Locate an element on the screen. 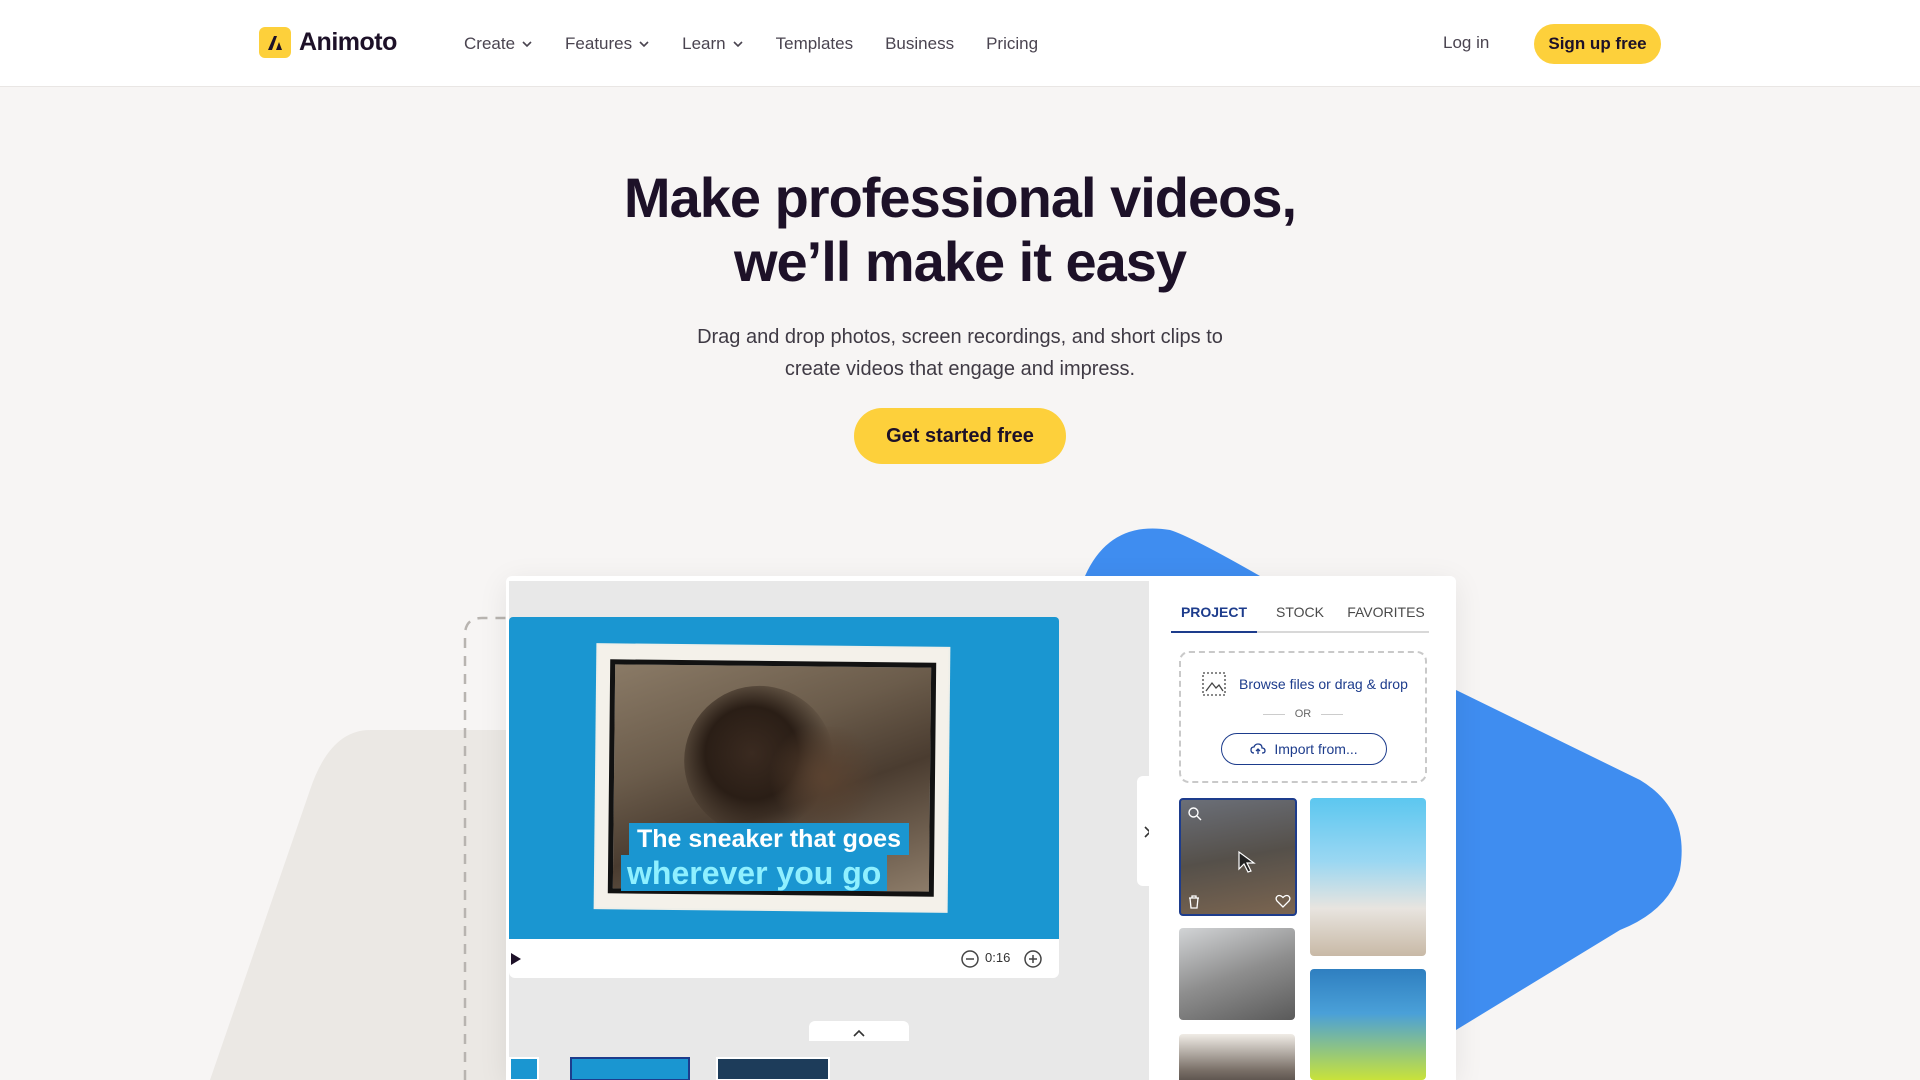 Image resolution: width=1920 pixels, height=1080 pixels. nav-item-templates: Templates is located at coordinates (814, 44).